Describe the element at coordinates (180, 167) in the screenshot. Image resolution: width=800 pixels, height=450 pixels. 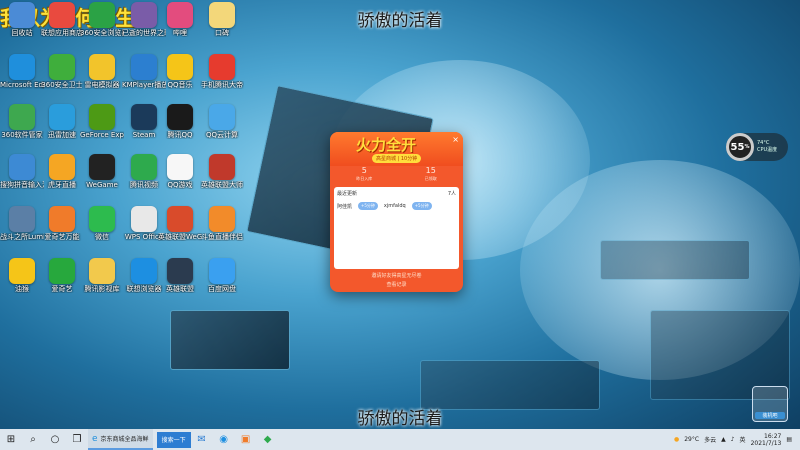
I see `qqgame-icon` at that location.